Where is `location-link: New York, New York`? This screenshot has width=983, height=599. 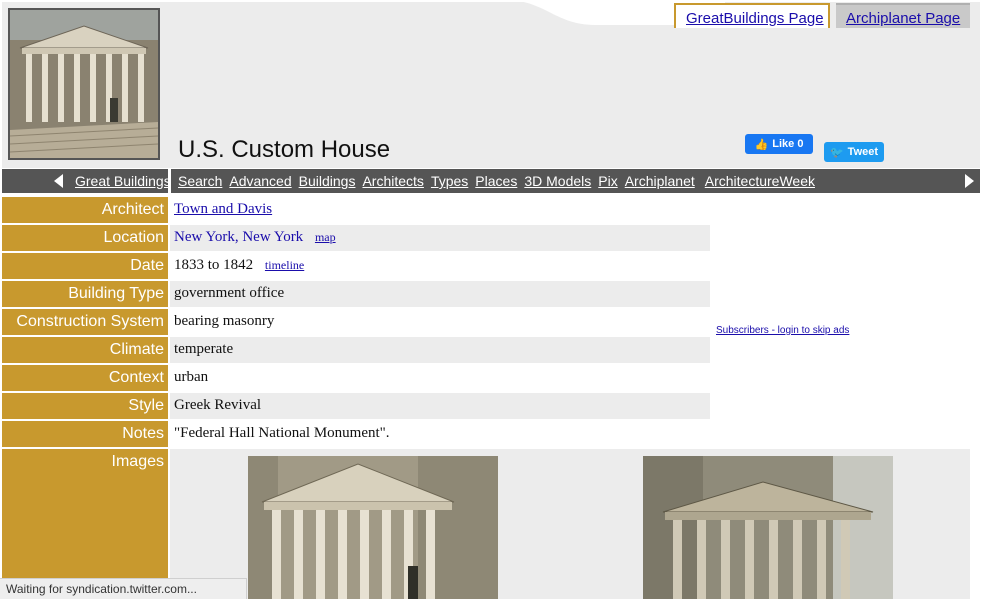 location-link: New York, New York is located at coordinates (238, 237).